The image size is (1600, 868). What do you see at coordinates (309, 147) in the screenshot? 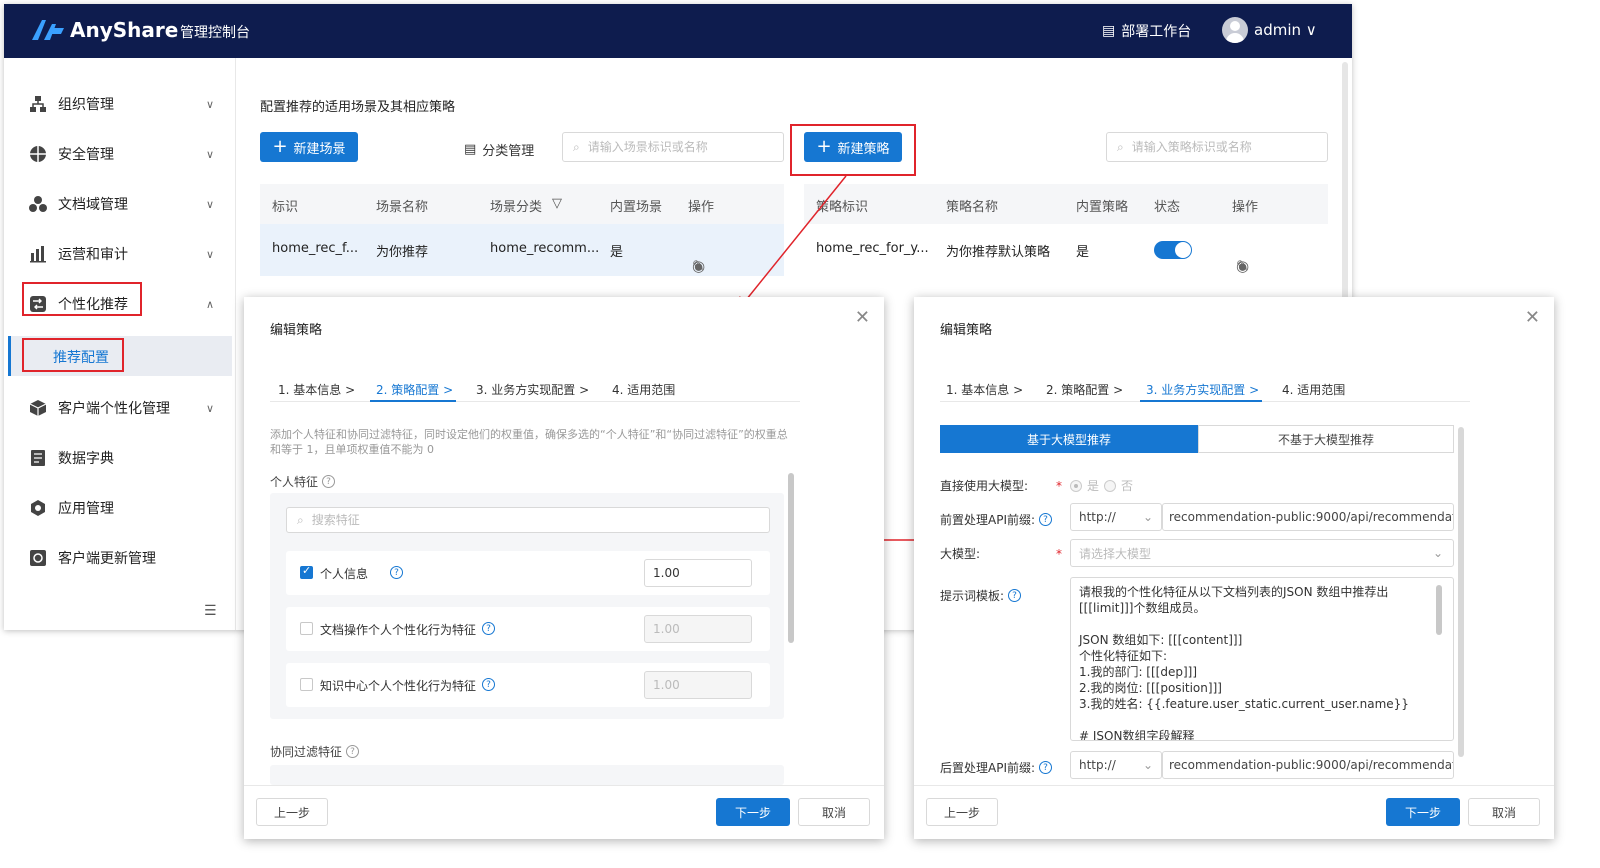
I see `new-scene-button: + 新建场景` at bounding box center [309, 147].